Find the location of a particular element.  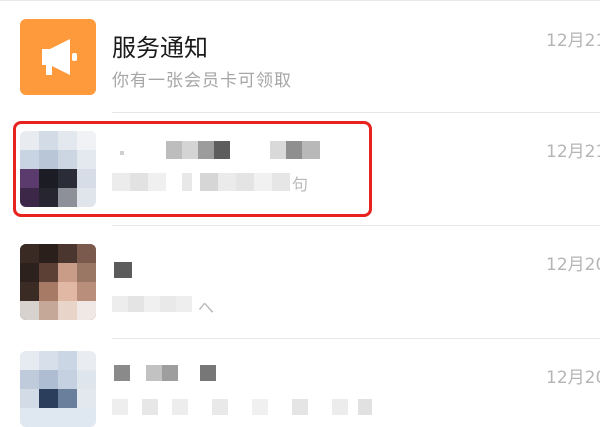

conversation-title: 服务通知 is located at coordinates (160, 48).